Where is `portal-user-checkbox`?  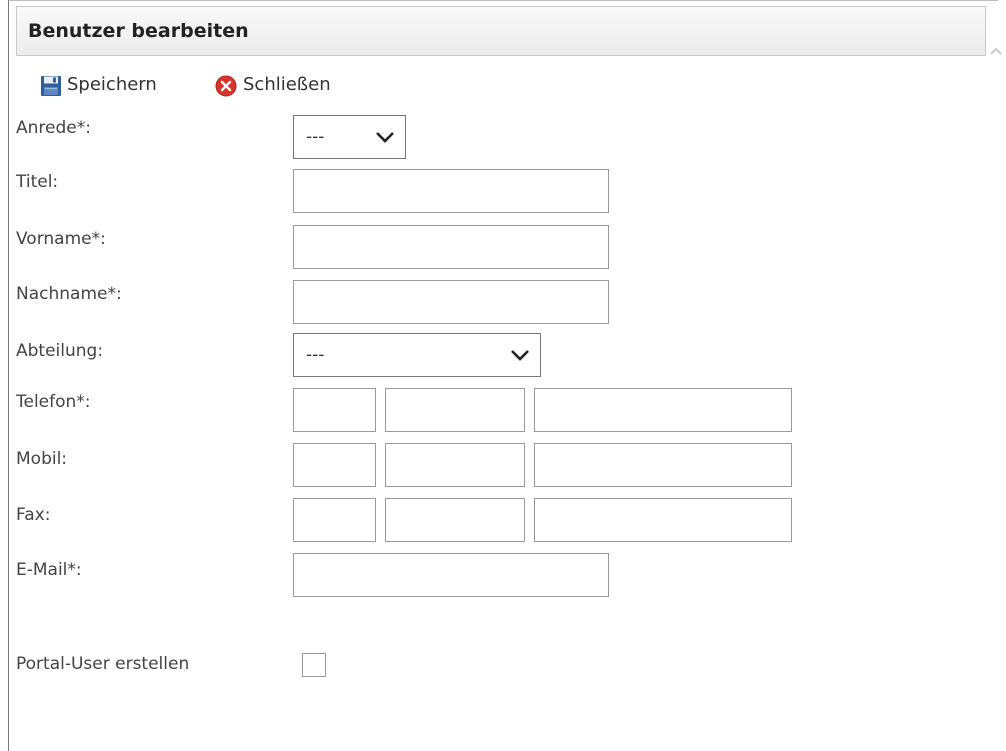 portal-user-checkbox is located at coordinates (314, 665).